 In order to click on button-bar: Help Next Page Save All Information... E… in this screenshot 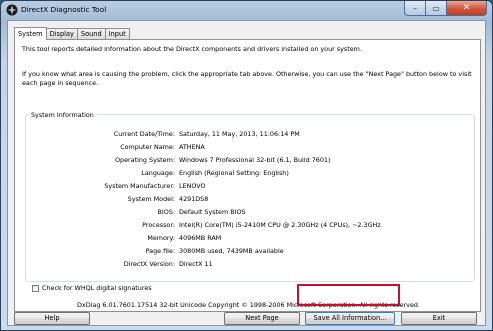, I will do `click(247, 319)`.